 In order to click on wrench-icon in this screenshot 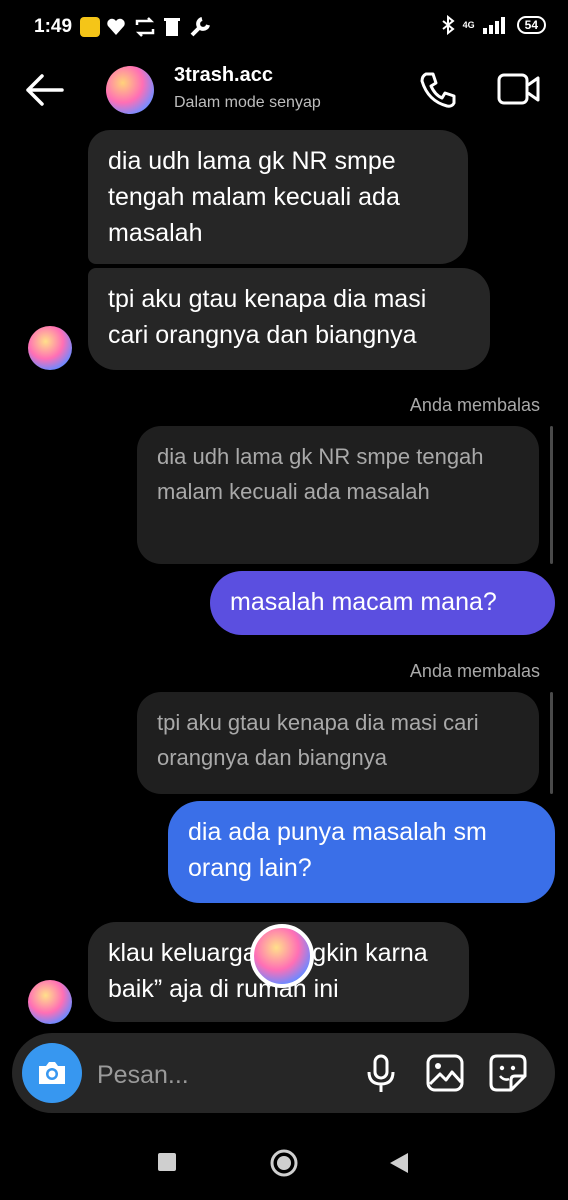, I will do `click(200, 27)`.